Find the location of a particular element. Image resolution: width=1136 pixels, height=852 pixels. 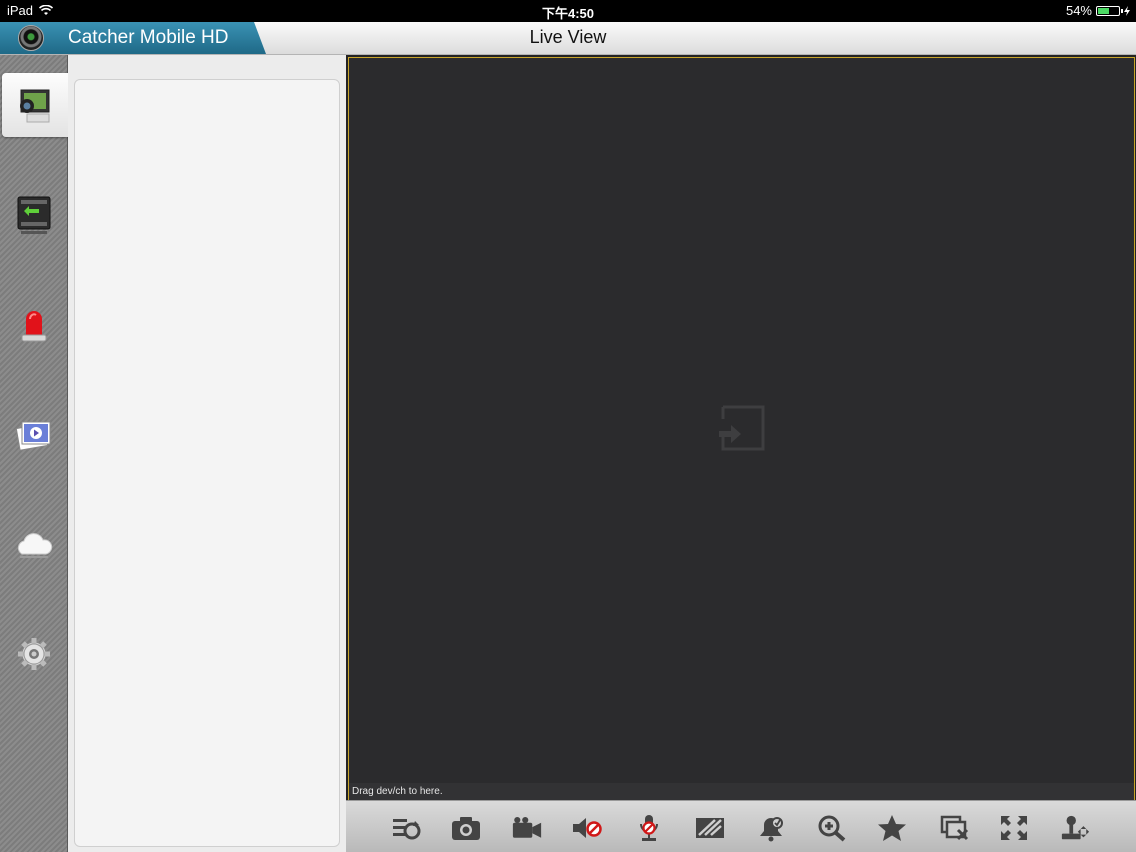

talk-button is located at coordinates (649, 828).